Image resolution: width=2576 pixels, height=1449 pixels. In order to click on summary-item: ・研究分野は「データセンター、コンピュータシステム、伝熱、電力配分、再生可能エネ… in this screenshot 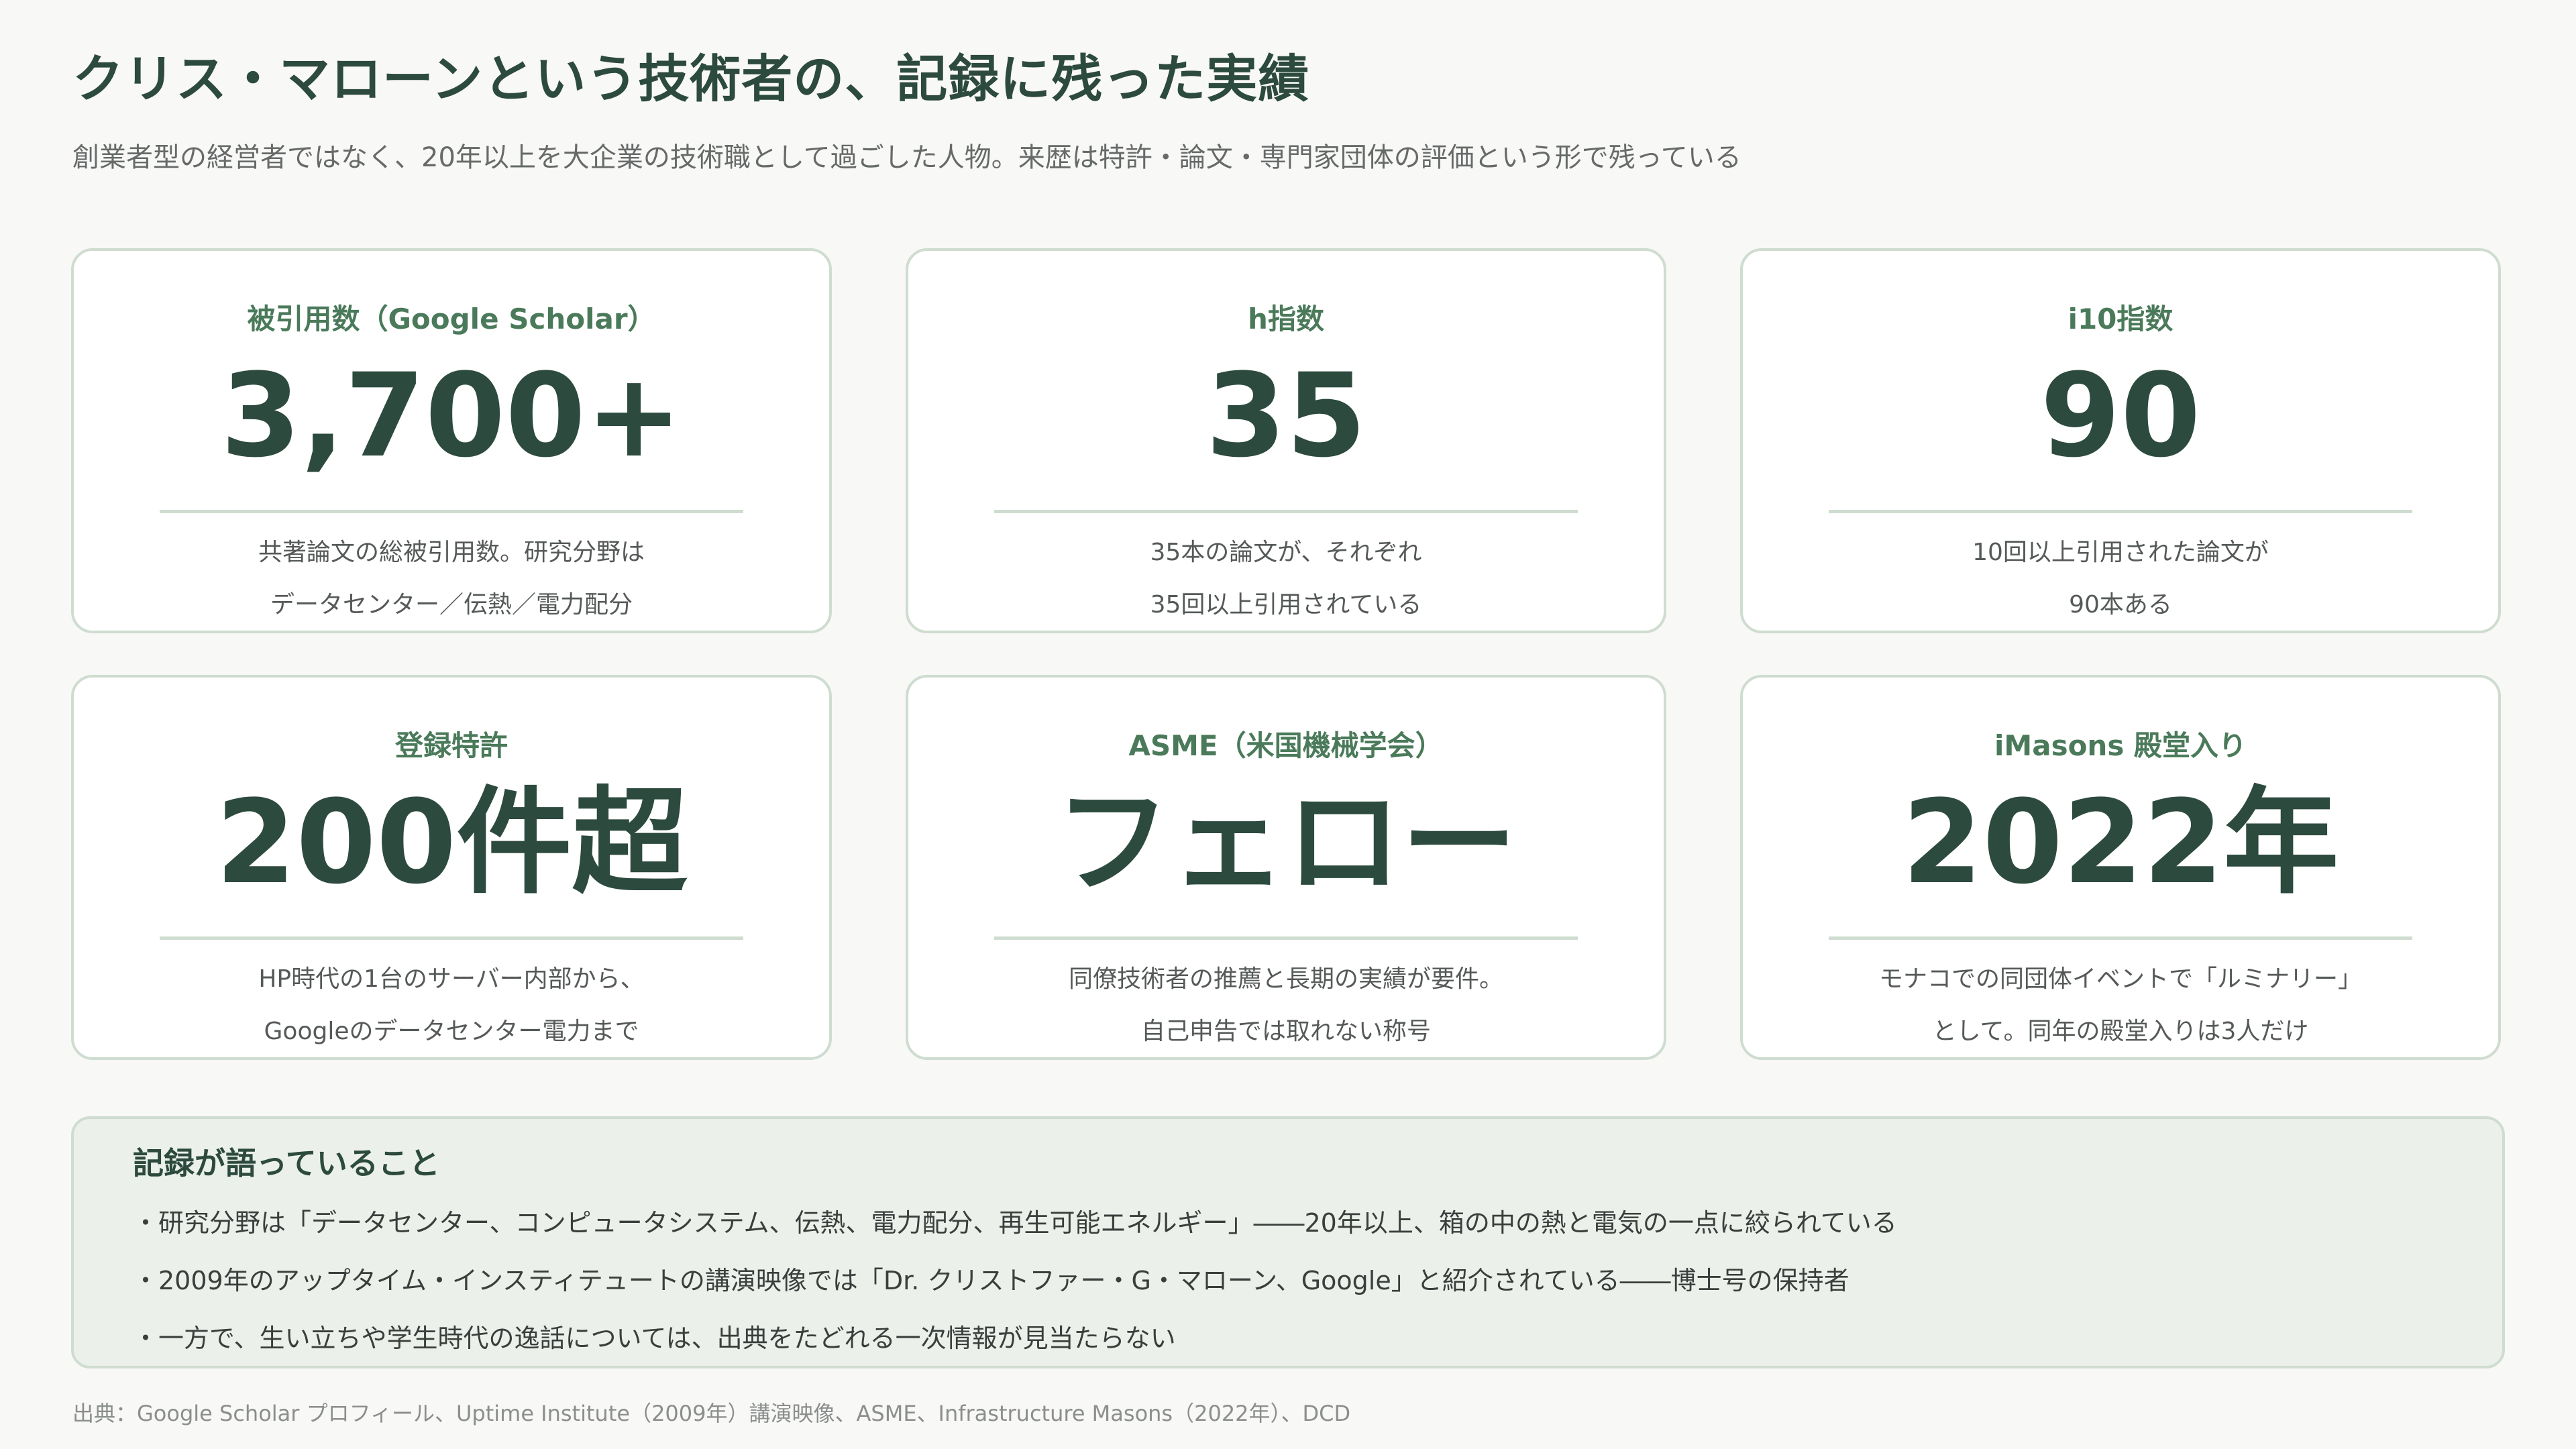, I will do `click(1015, 1223)`.